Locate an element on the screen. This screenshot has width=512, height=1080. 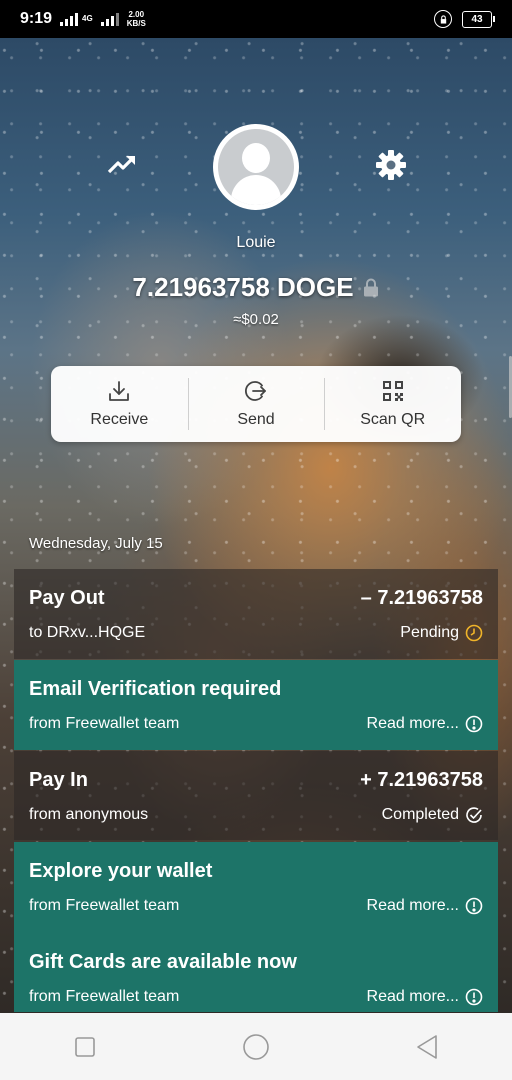
avatar is located at coordinates (256, 167).